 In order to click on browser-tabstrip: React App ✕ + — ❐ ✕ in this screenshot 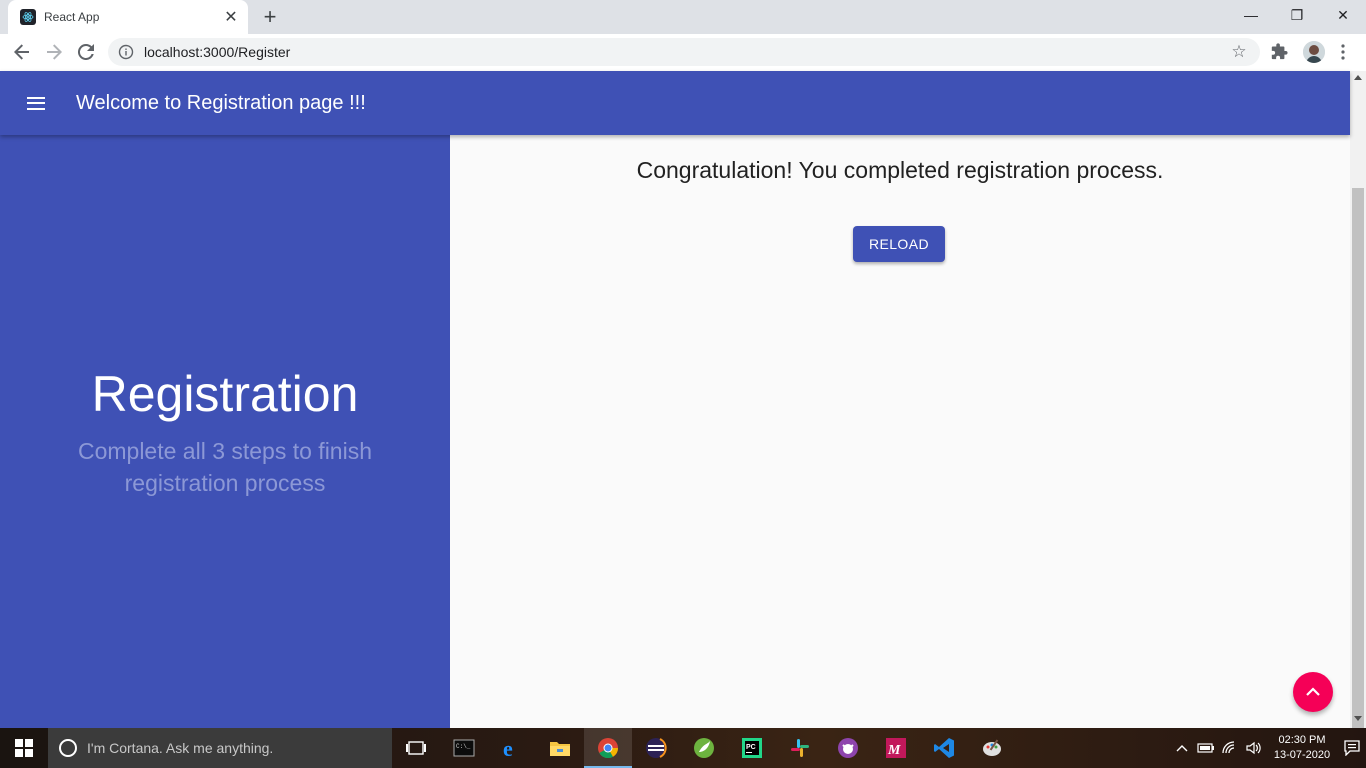, I will do `click(683, 17)`.